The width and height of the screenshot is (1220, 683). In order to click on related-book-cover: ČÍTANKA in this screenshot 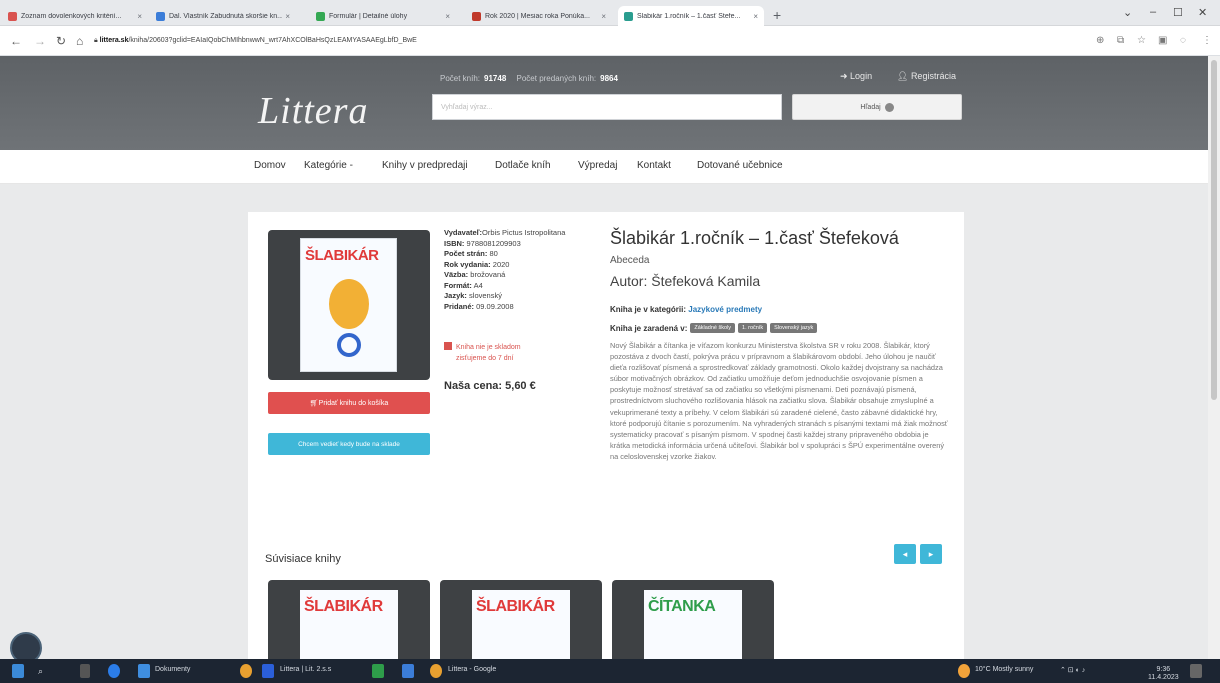, I will do `click(693, 624)`.